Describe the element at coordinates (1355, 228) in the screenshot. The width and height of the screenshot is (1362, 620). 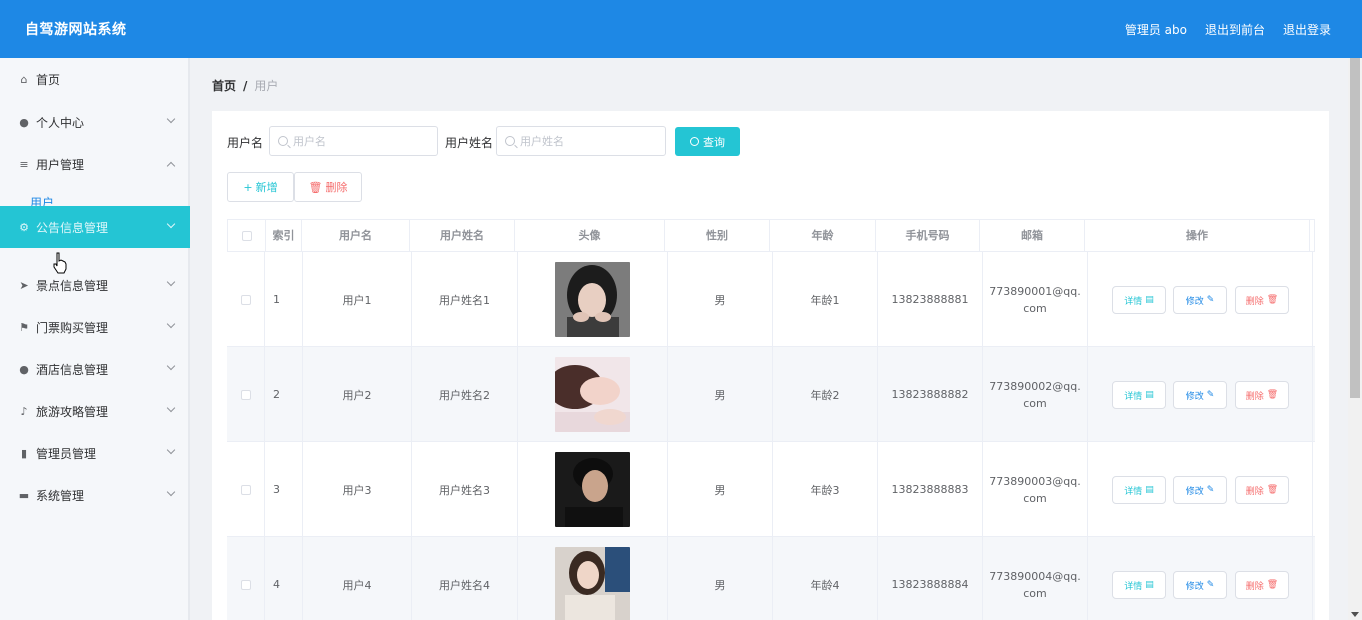
I see `scrollbar-thumb` at that location.